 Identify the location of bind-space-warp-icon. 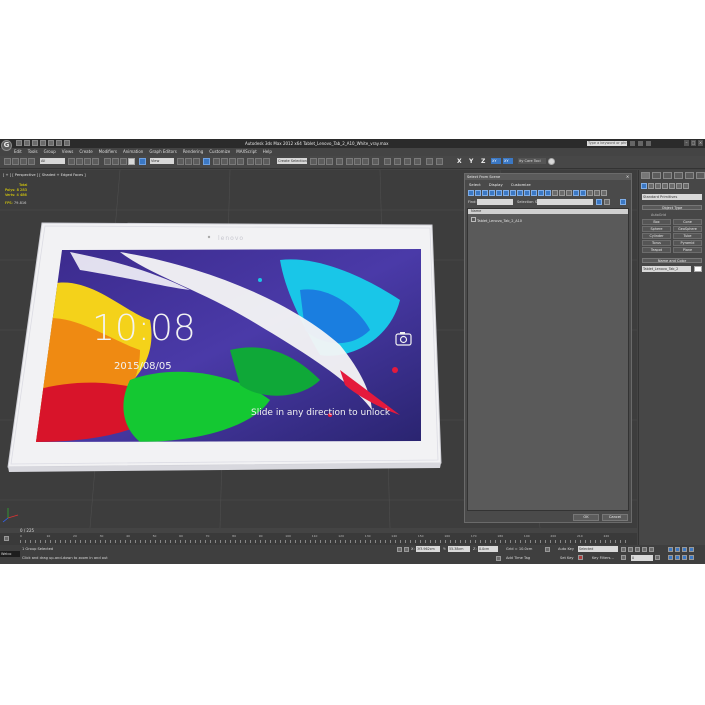
(23, 161).